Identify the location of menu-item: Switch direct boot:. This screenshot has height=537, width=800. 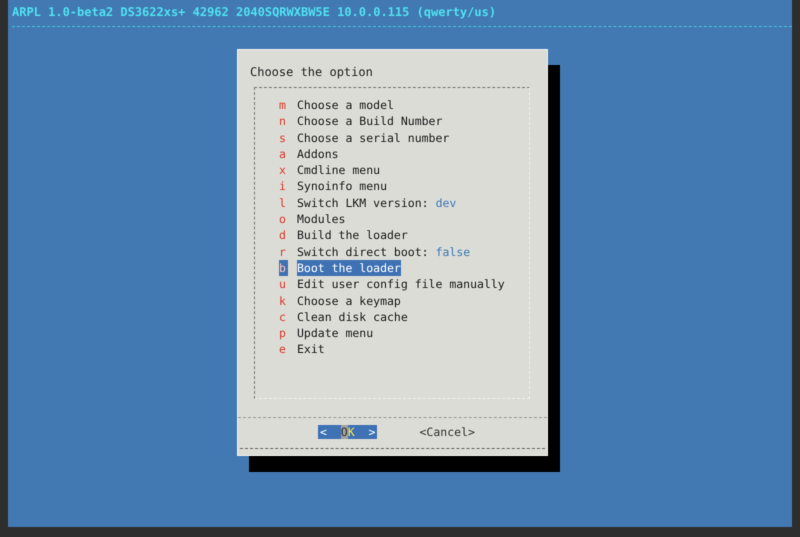
(363, 252).